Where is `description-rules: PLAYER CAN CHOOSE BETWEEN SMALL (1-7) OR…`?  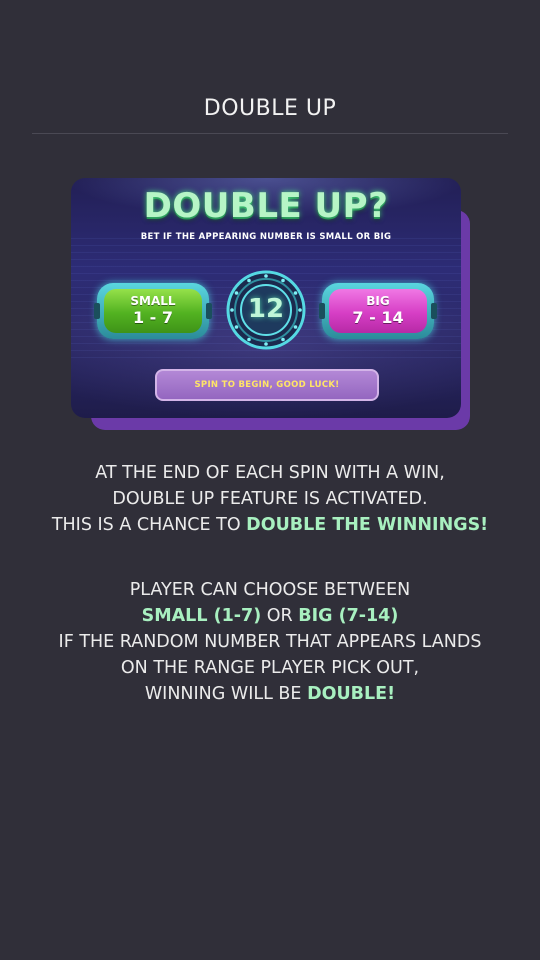 description-rules: PLAYER CAN CHOOSE BETWEEN SMALL (1-7) OR… is located at coordinates (270, 642).